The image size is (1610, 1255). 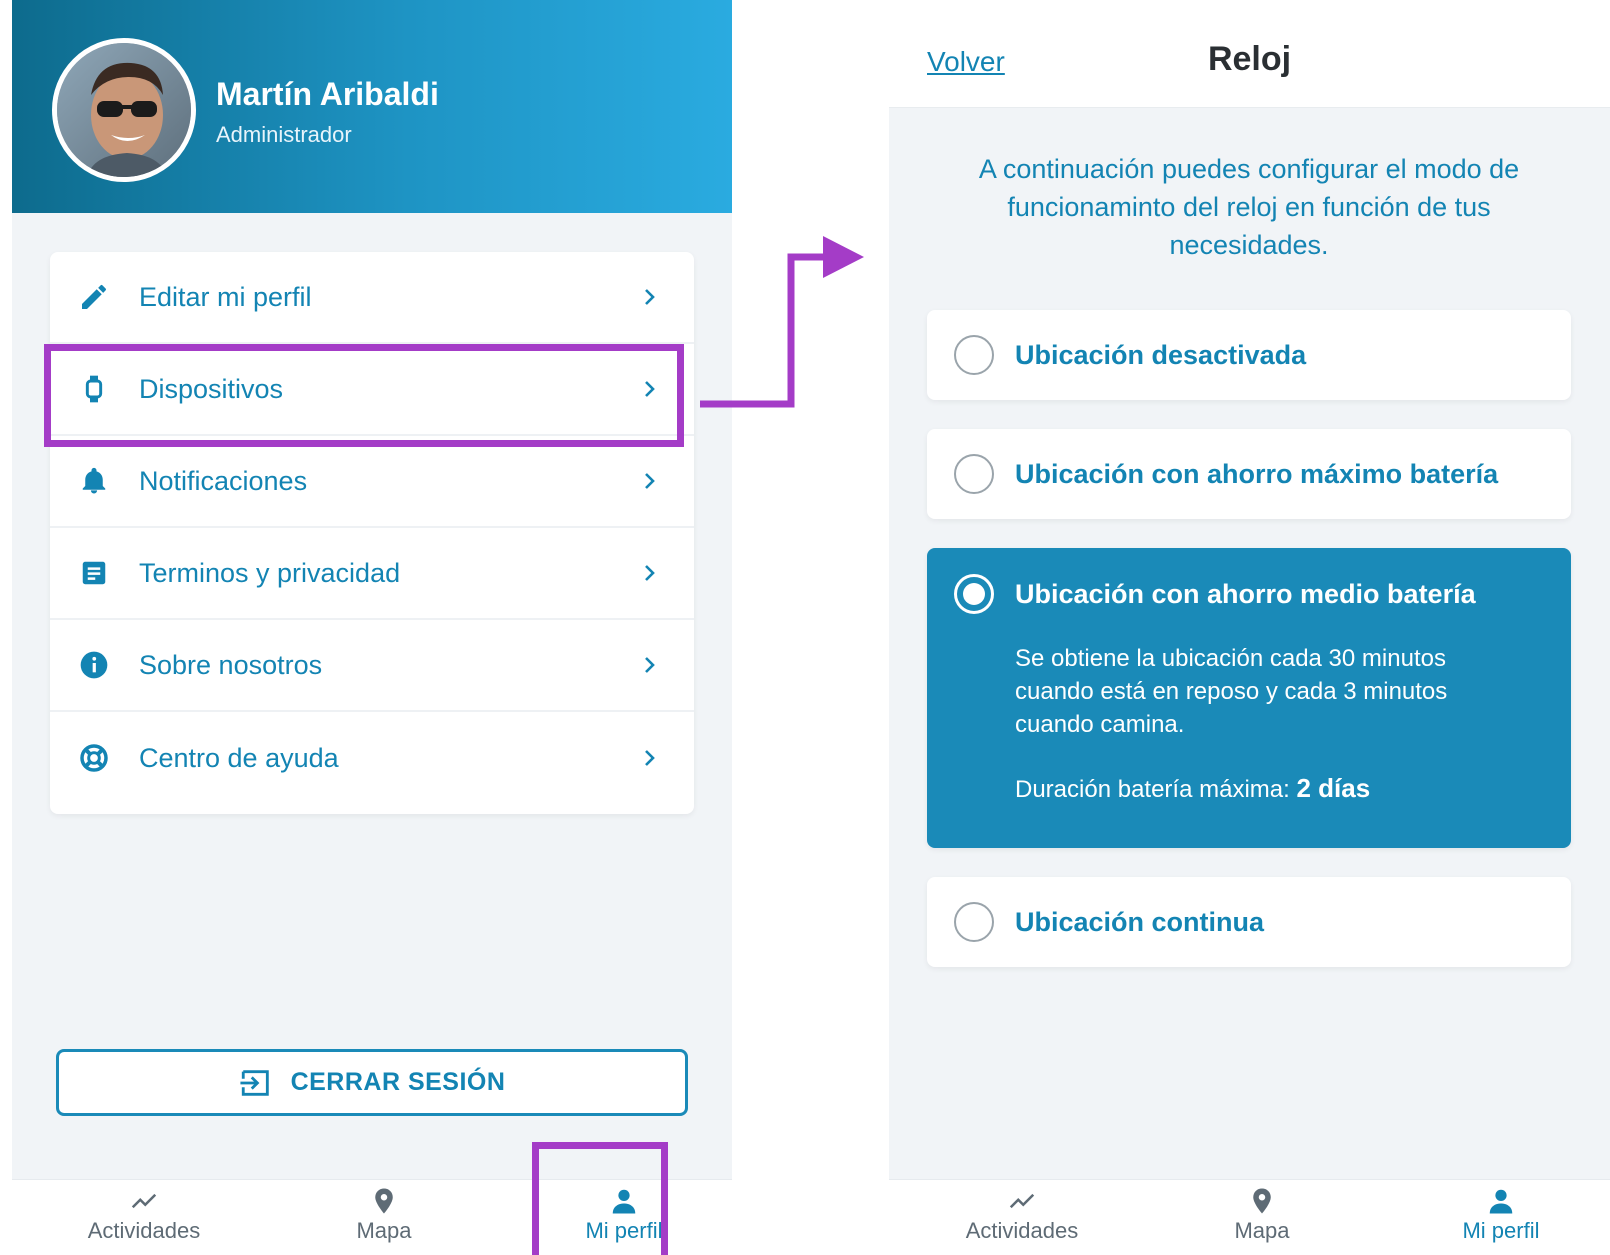 I want to click on top-bar: Volver Reloj, so click(x=1249, y=54).